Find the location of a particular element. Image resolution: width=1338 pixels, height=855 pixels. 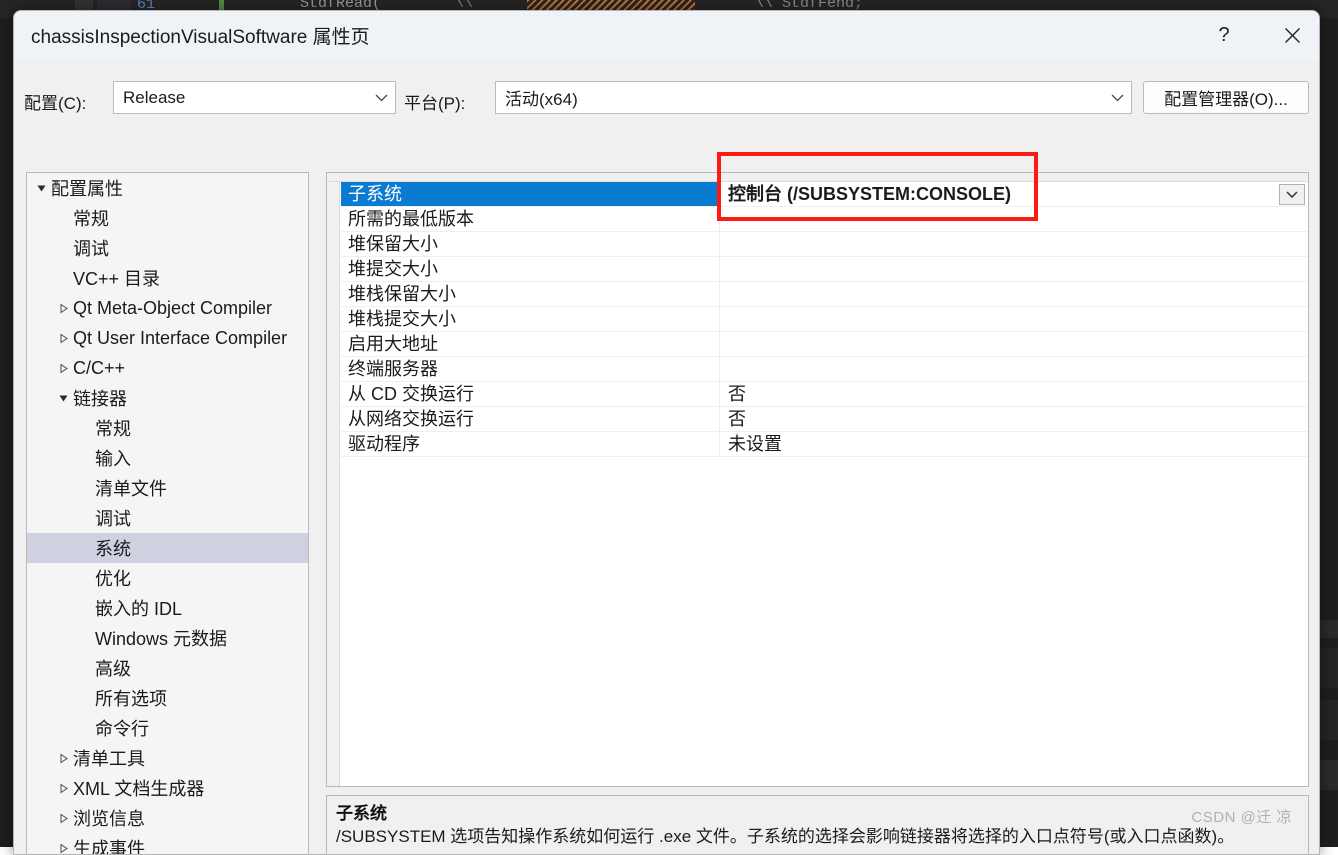

property-value: 控制台 (/SUBSYSTEM:CONSOLE) is located at coordinates (1014, 194).